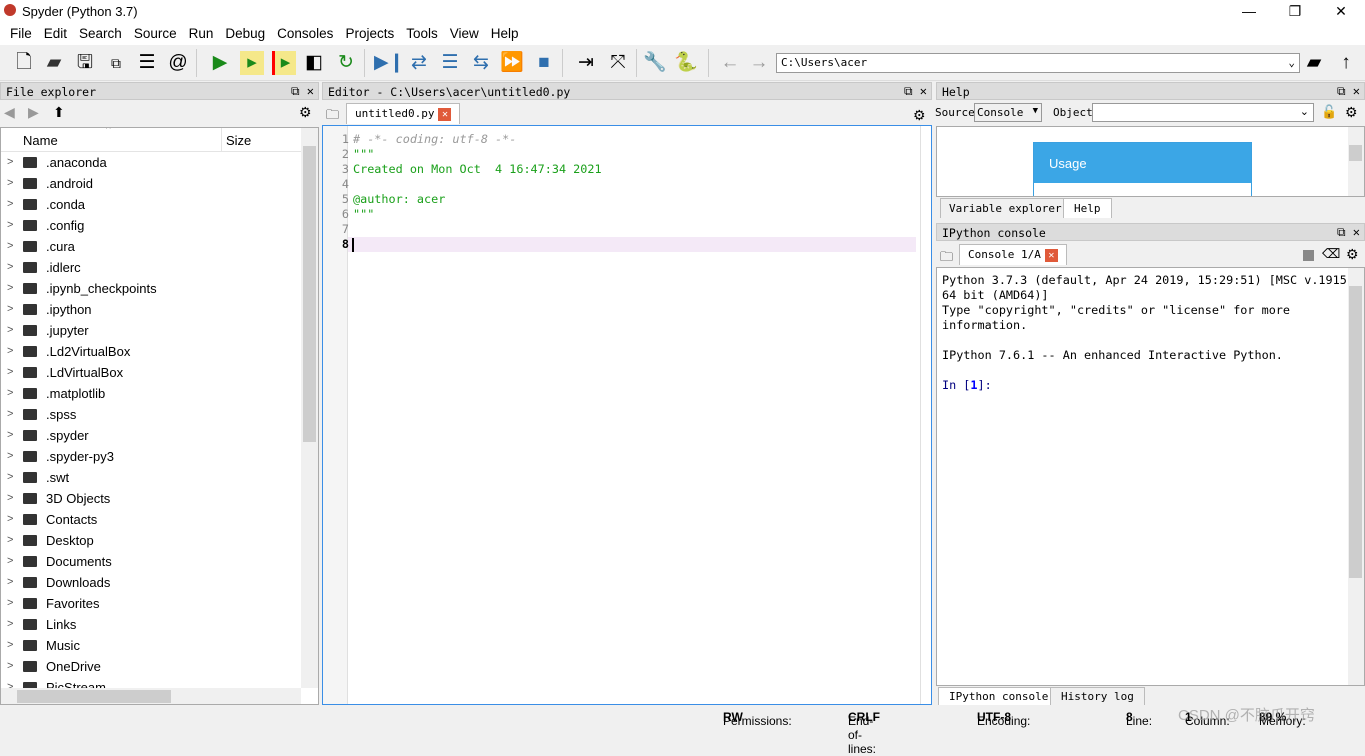 This screenshot has width=1365, height=756. What do you see at coordinates (151, 309) in the screenshot?
I see `file-tree-item: > .ipython` at bounding box center [151, 309].